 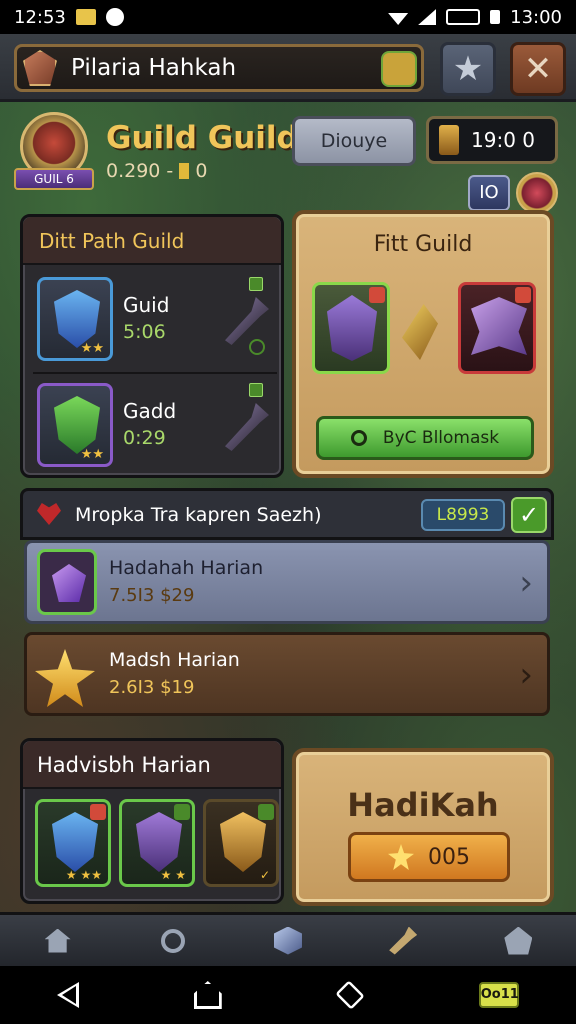 I want to click on guild-sub-value: 0.290 -, so click(x=140, y=171).